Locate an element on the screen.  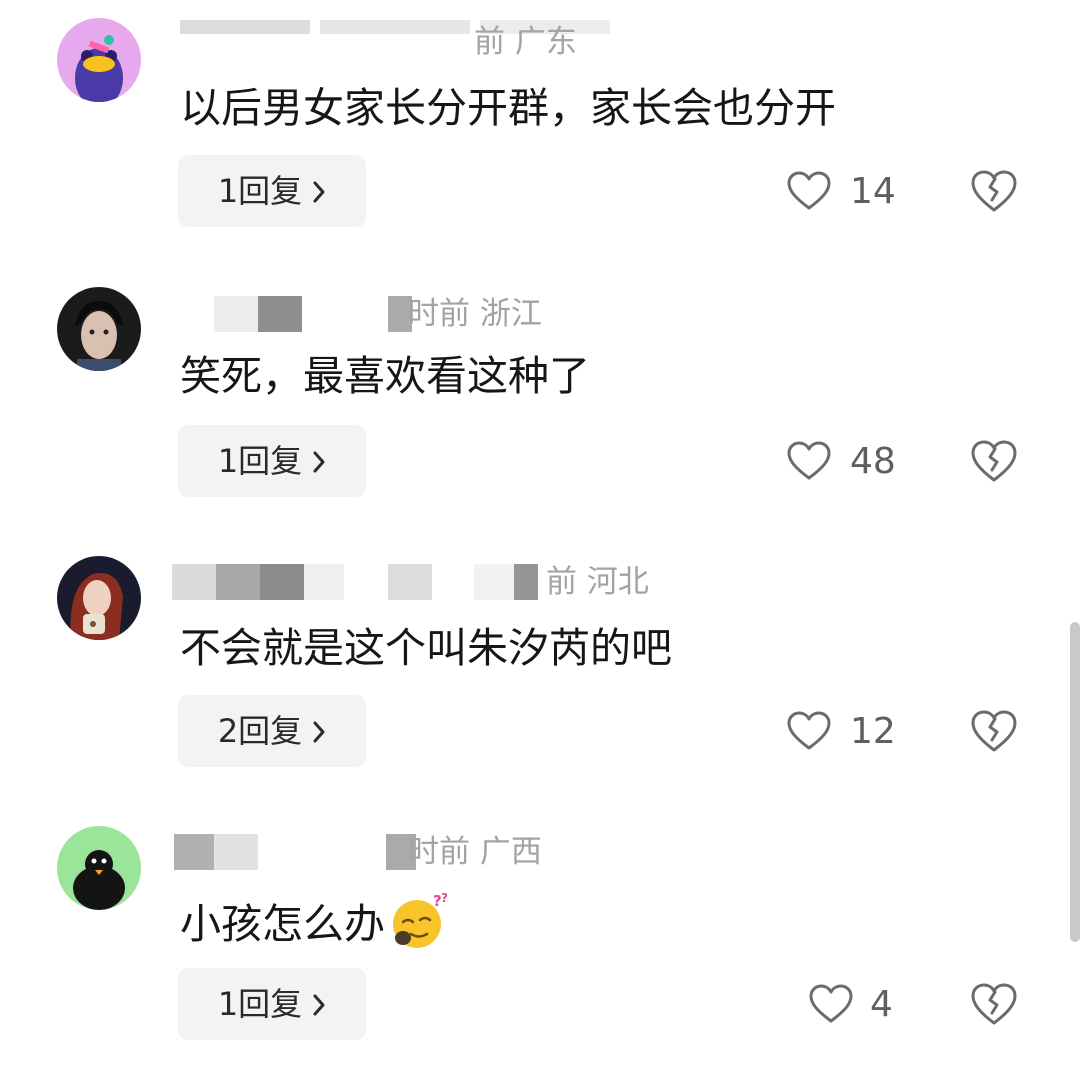
scrollbar is located at coordinates (1075, 782).